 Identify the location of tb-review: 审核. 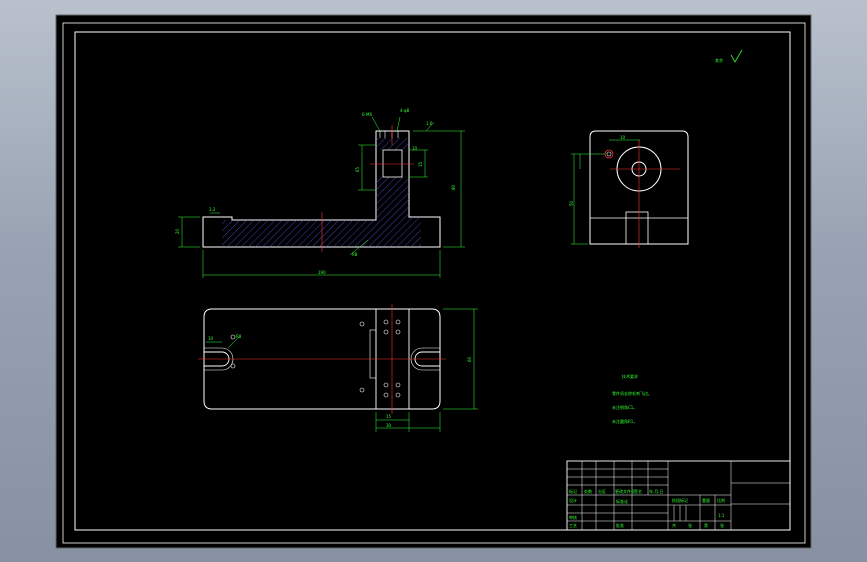
(573, 517).